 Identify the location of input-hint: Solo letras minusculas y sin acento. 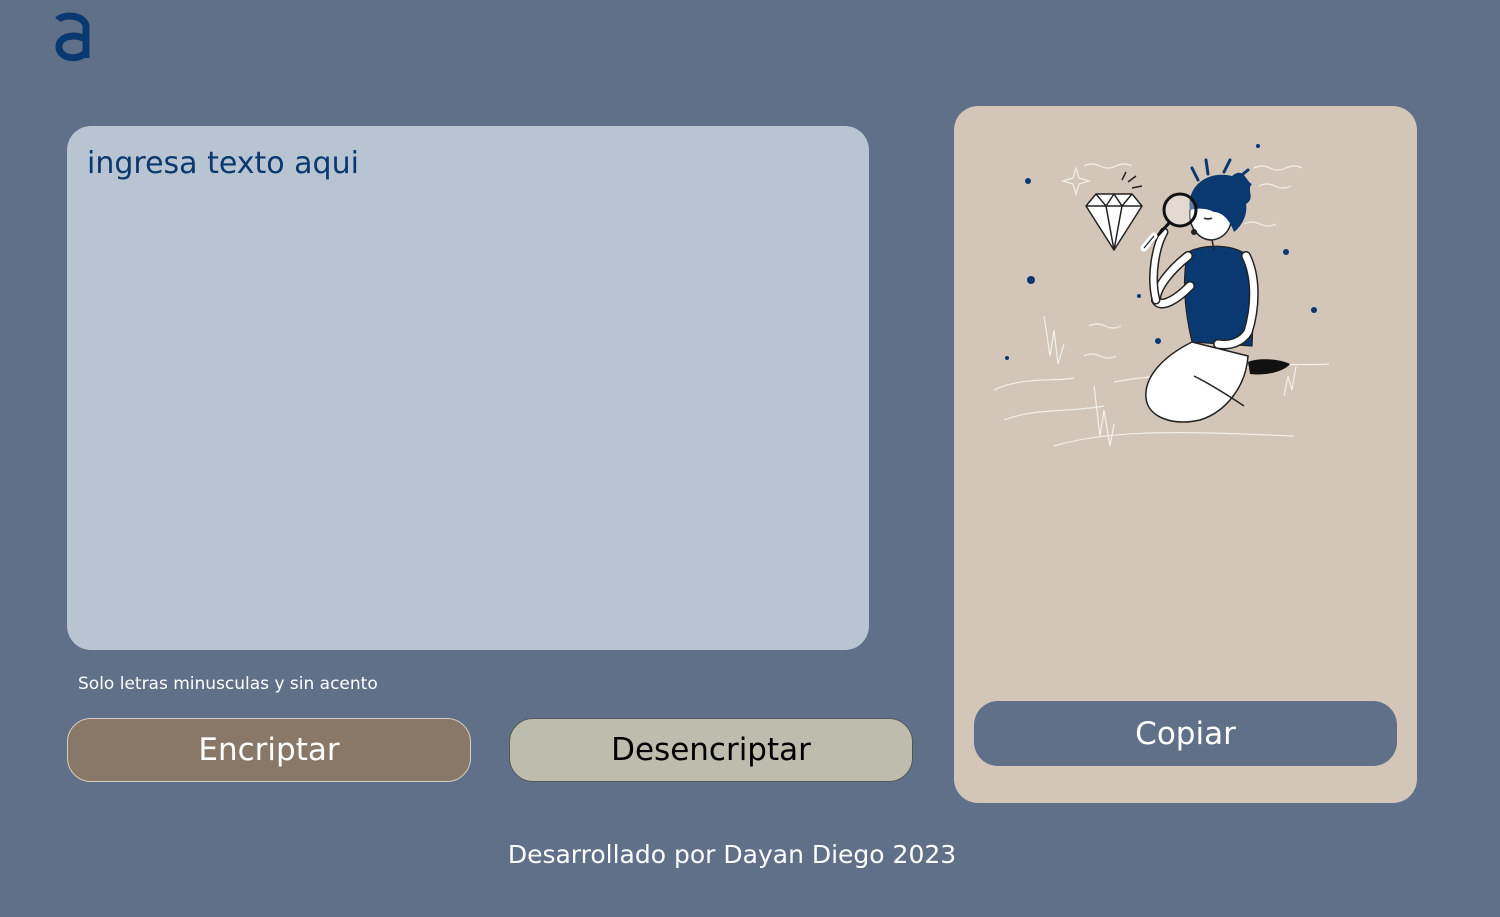
(228, 684).